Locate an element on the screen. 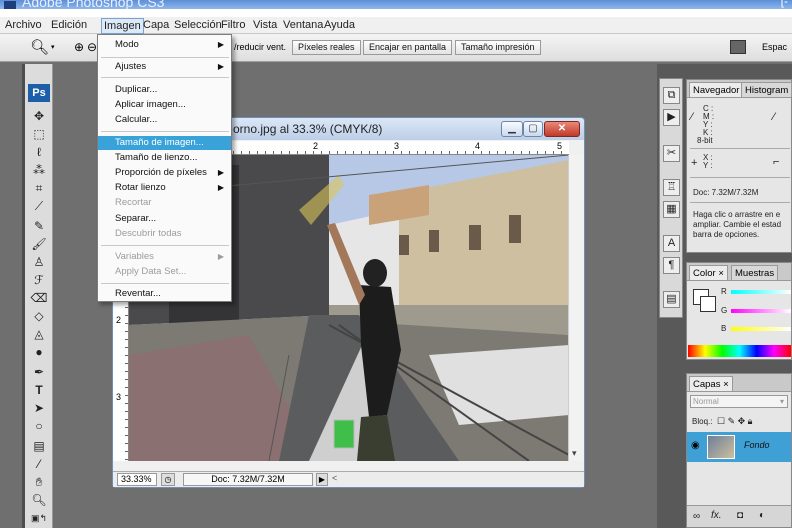  notes-tool-icon: ▤ is located at coordinates (39, 446).